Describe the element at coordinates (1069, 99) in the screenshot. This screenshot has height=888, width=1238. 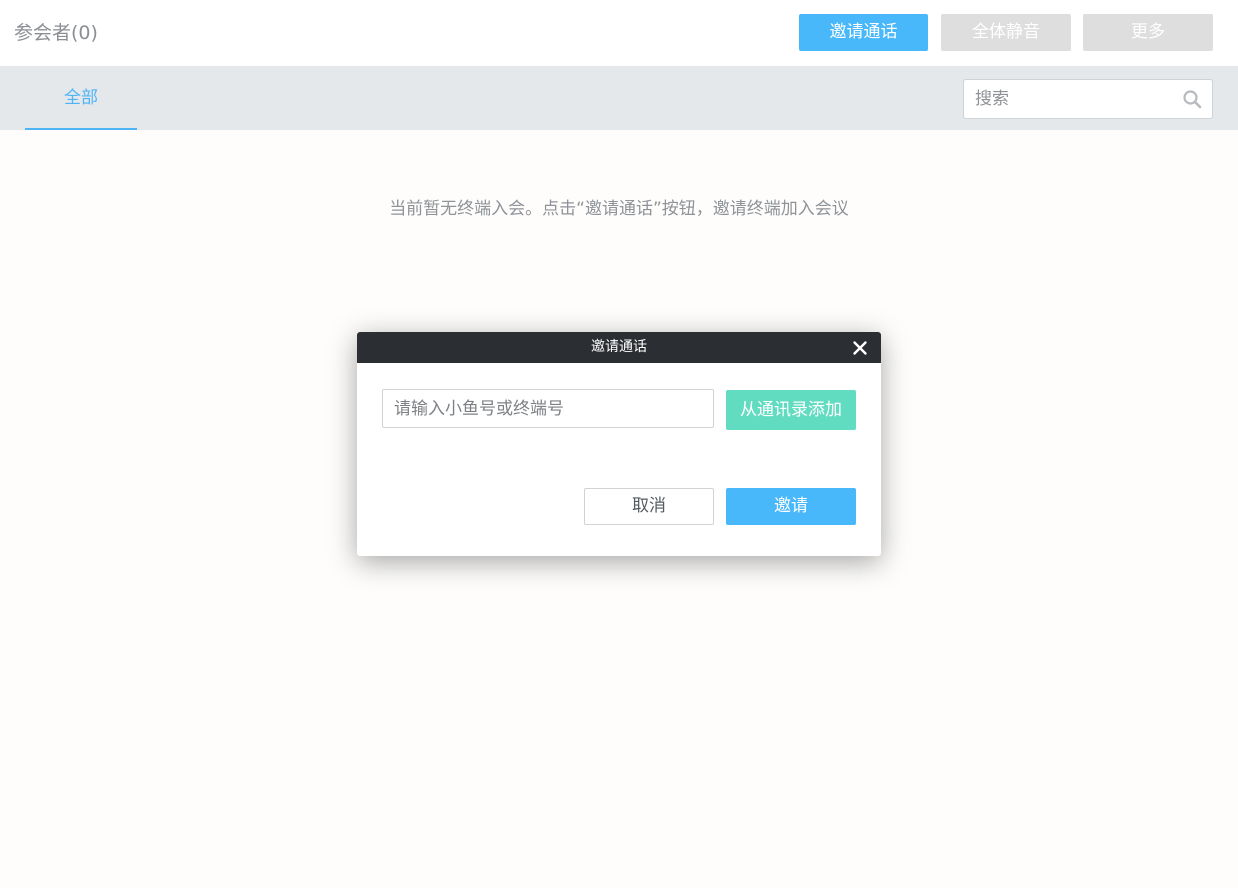
I see `search-input` at that location.